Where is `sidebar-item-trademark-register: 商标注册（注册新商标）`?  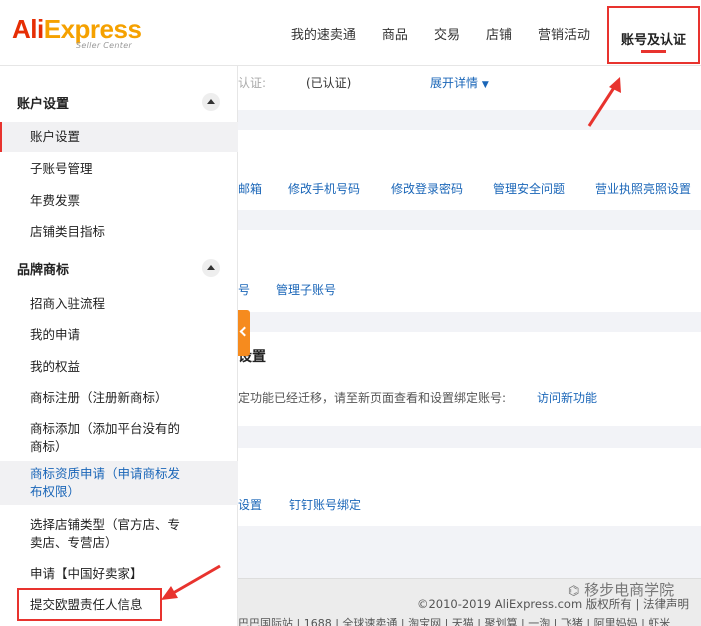 sidebar-item-trademark-register: 商标注册（注册新商标） is located at coordinates (119, 398).